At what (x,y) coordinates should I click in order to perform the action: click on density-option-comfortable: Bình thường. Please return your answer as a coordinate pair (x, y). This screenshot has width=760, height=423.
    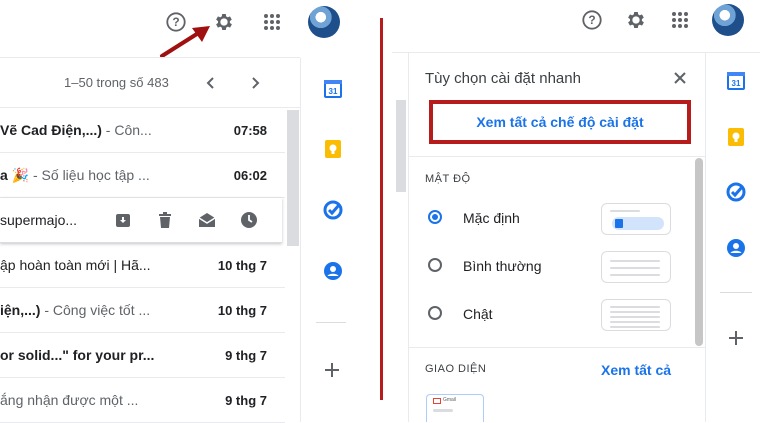
    Looking at the image, I should click on (557, 267).